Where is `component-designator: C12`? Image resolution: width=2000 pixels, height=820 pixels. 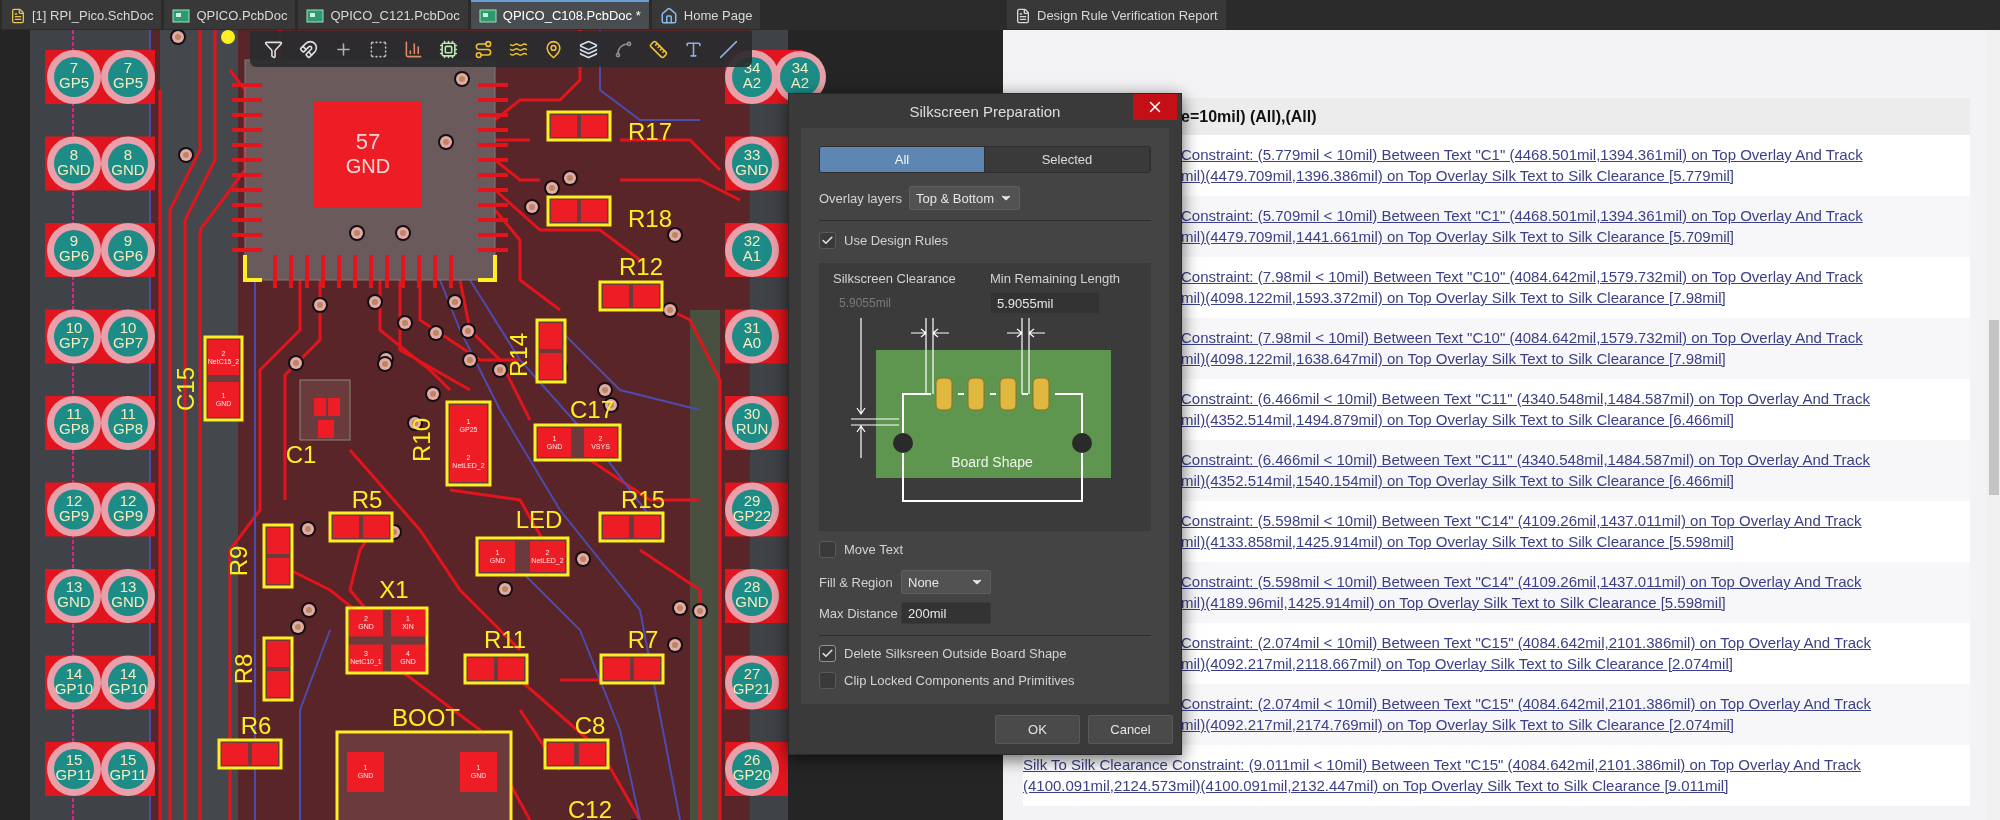
component-designator: C12 is located at coordinates (590, 808).